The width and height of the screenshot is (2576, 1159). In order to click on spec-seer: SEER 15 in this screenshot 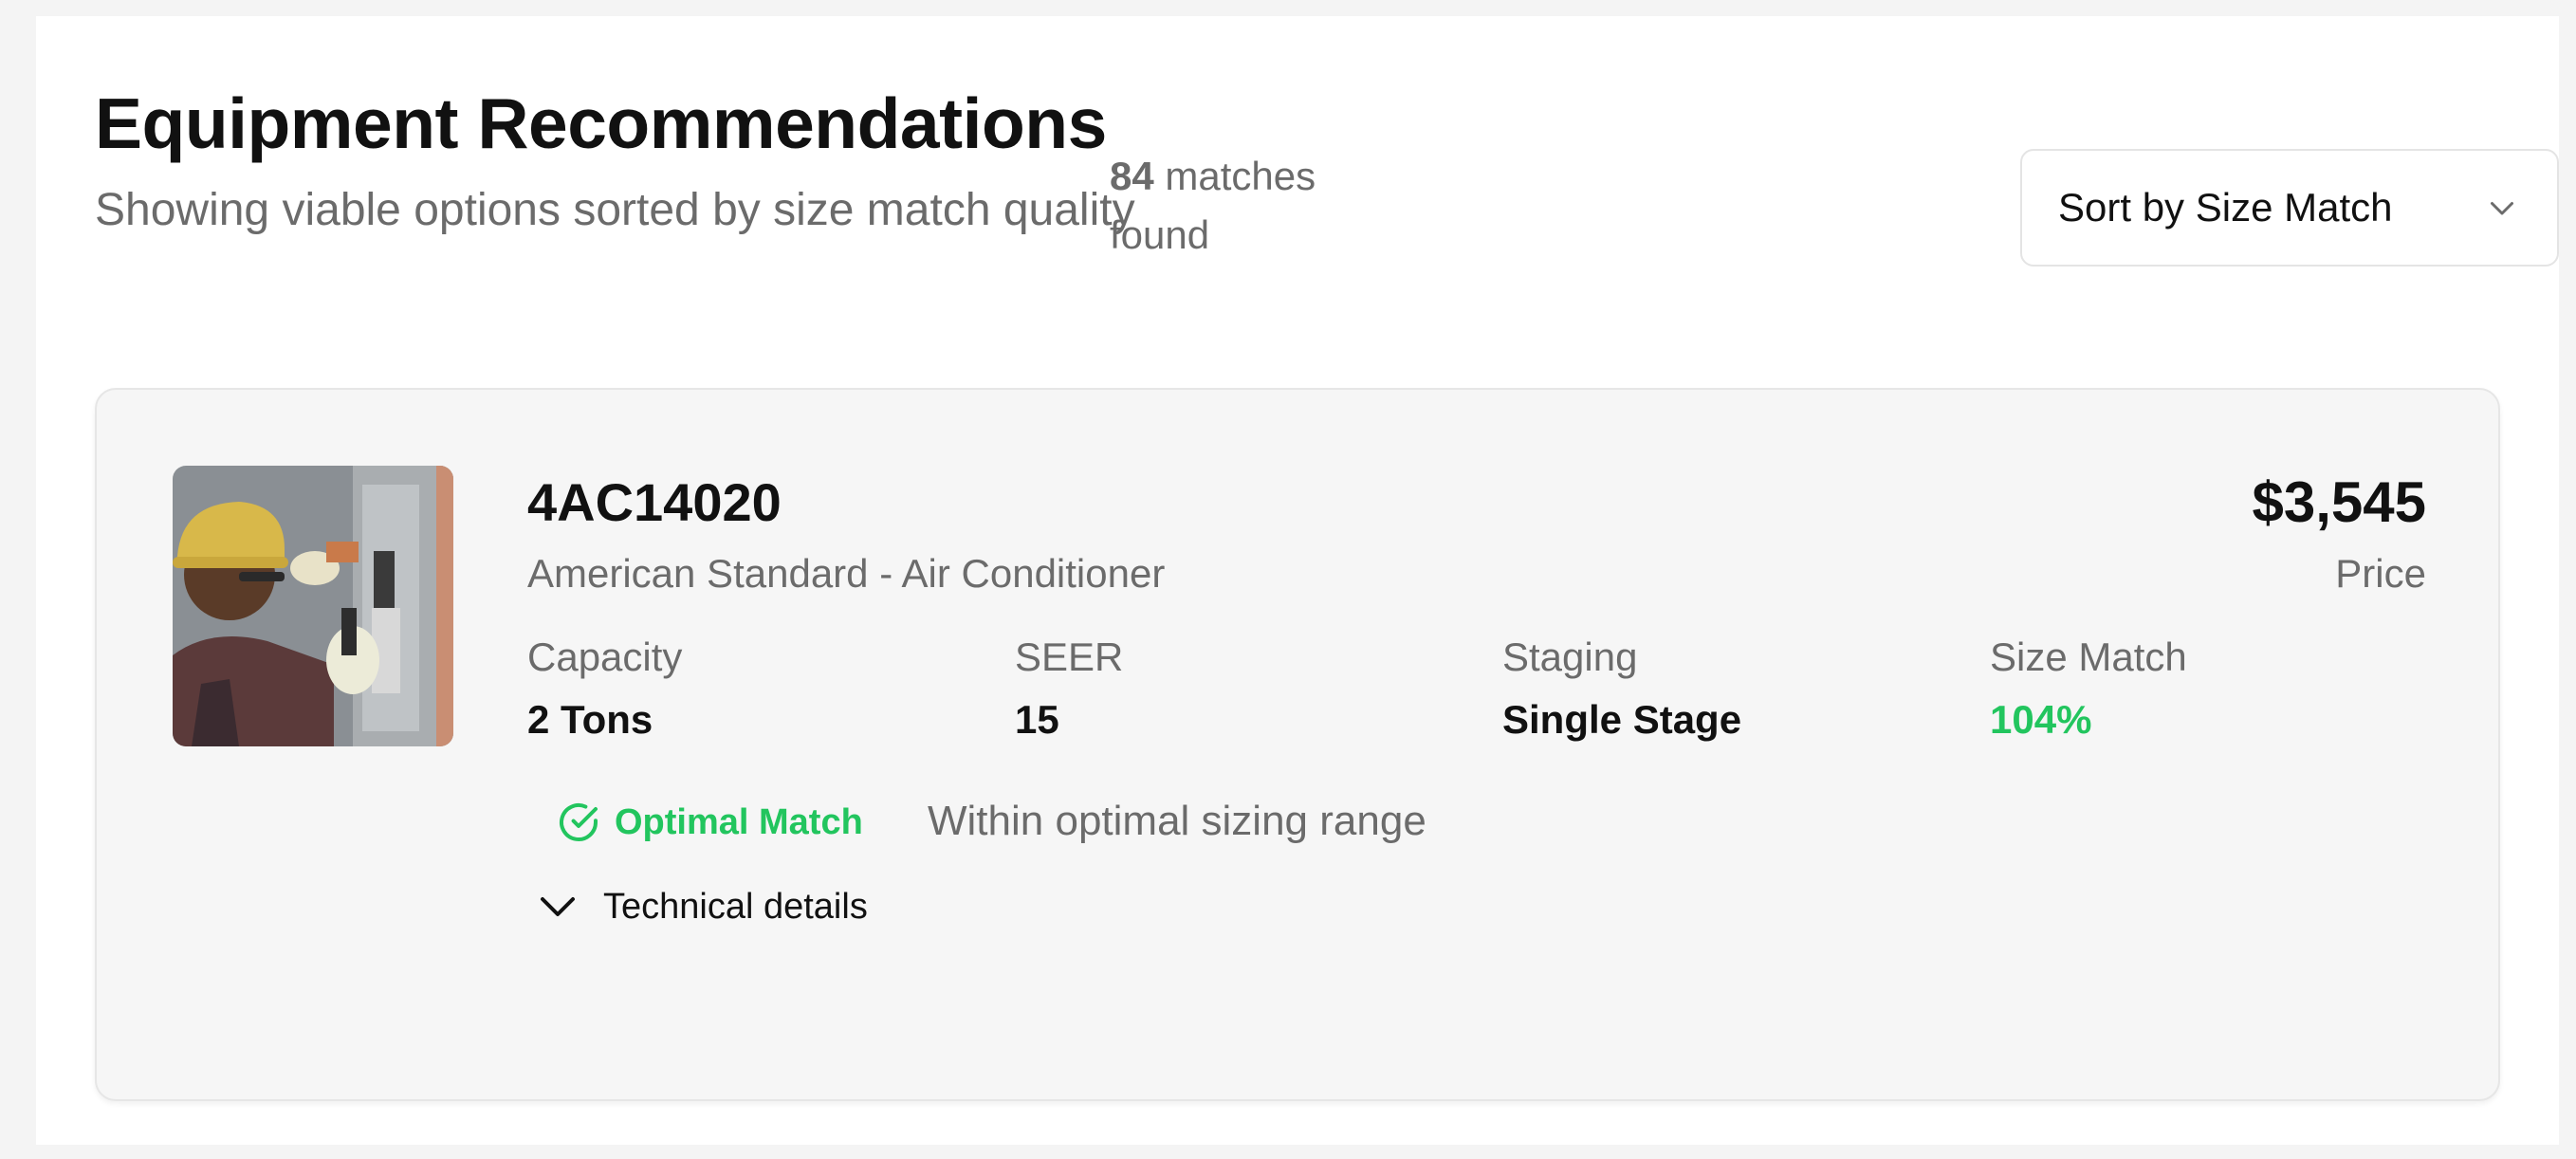, I will do `click(1242, 689)`.